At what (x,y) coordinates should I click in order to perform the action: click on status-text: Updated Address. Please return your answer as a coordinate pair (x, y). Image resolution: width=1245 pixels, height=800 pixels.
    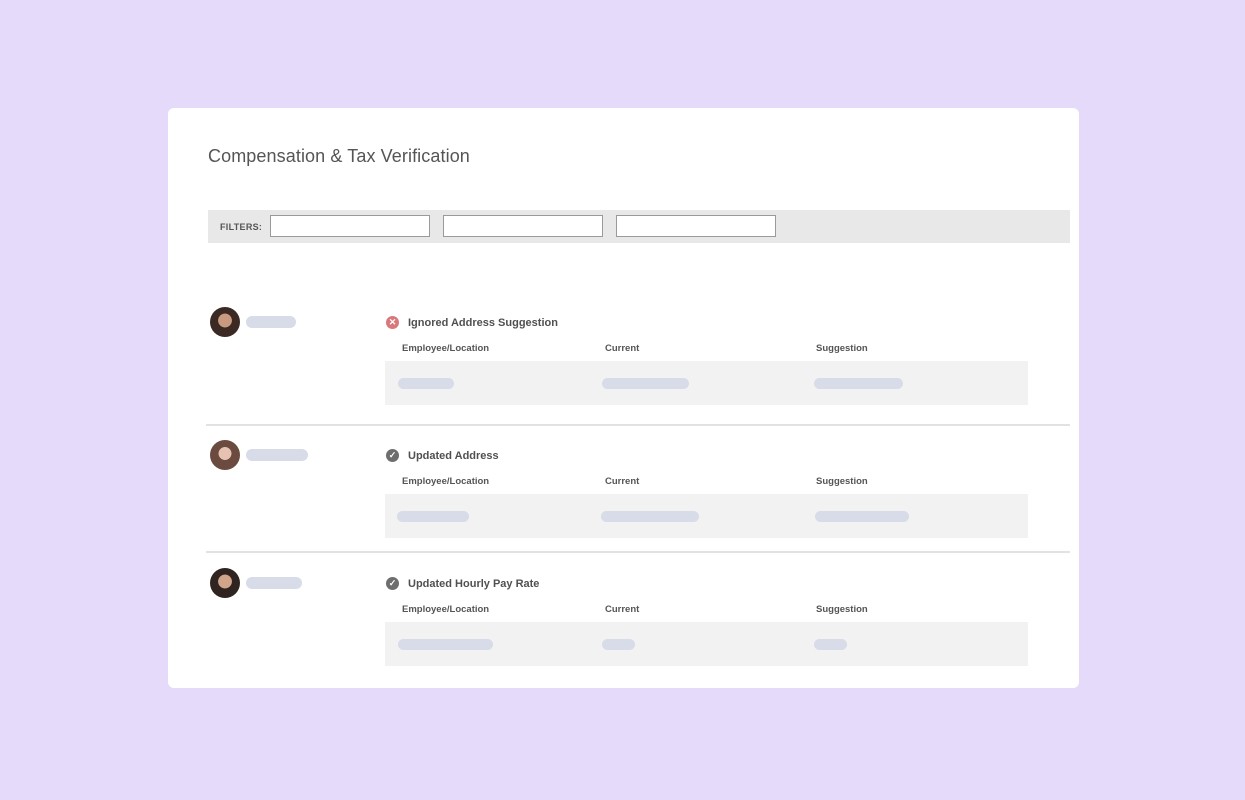
    Looking at the image, I should click on (453, 455).